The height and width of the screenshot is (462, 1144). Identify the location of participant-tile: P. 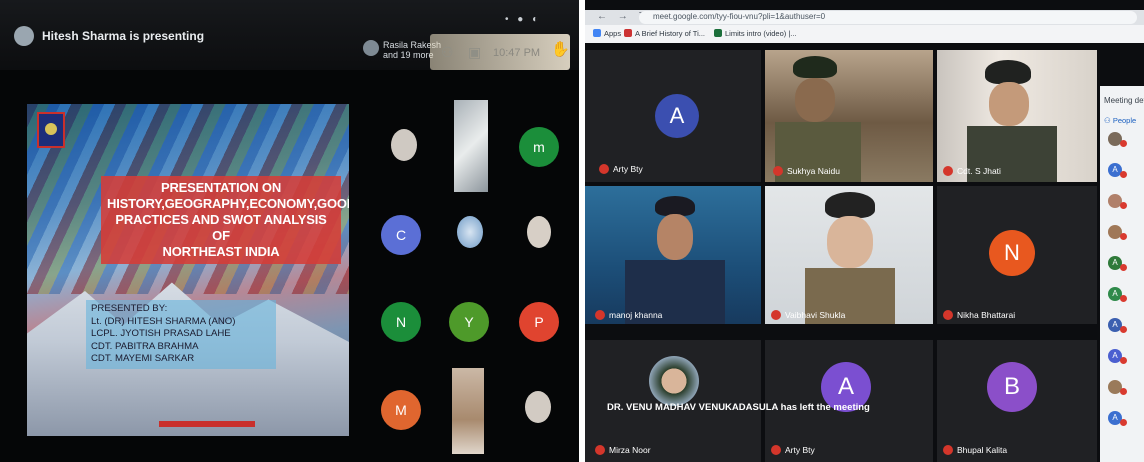
(539, 322).